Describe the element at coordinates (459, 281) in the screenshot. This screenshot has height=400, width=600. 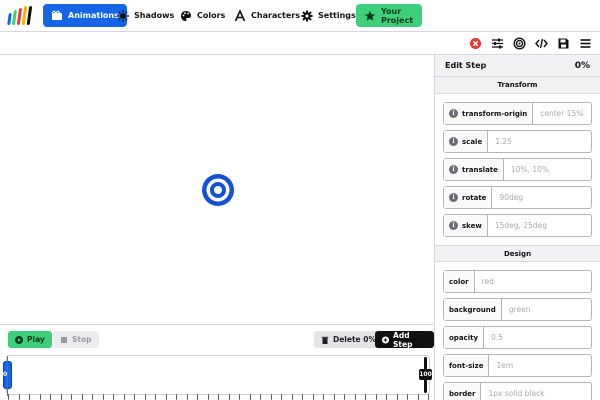
I see `field-label-text: color` at that location.